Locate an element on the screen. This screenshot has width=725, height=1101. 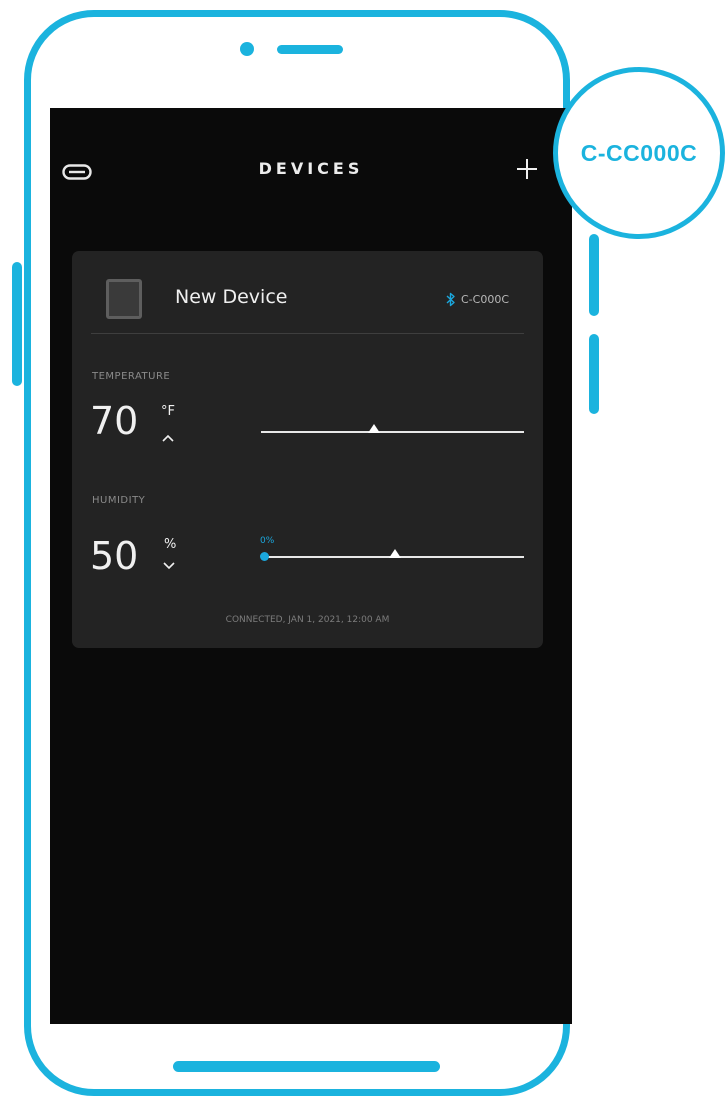
phone-side-button-lower is located at coordinates (594, 374).